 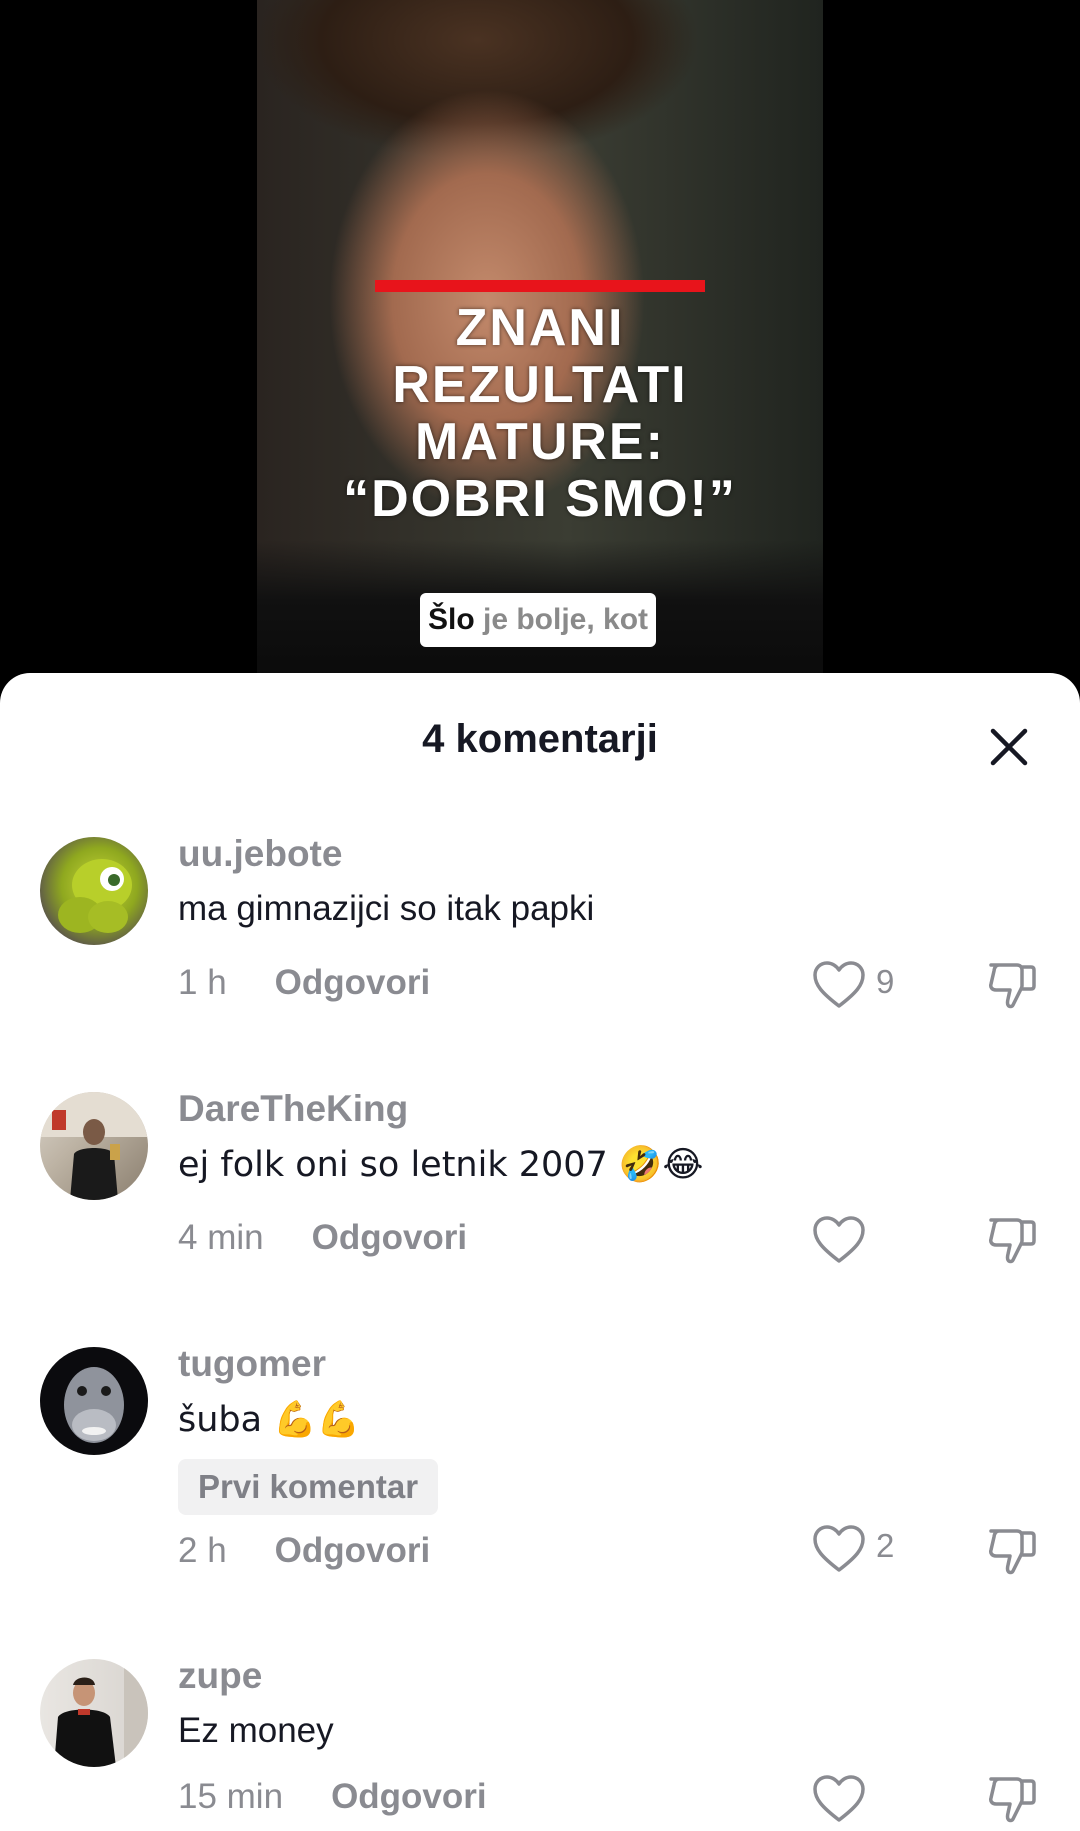 I want to click on comment-meta: 2 h Odgovori, so click(x=304, y=1551).